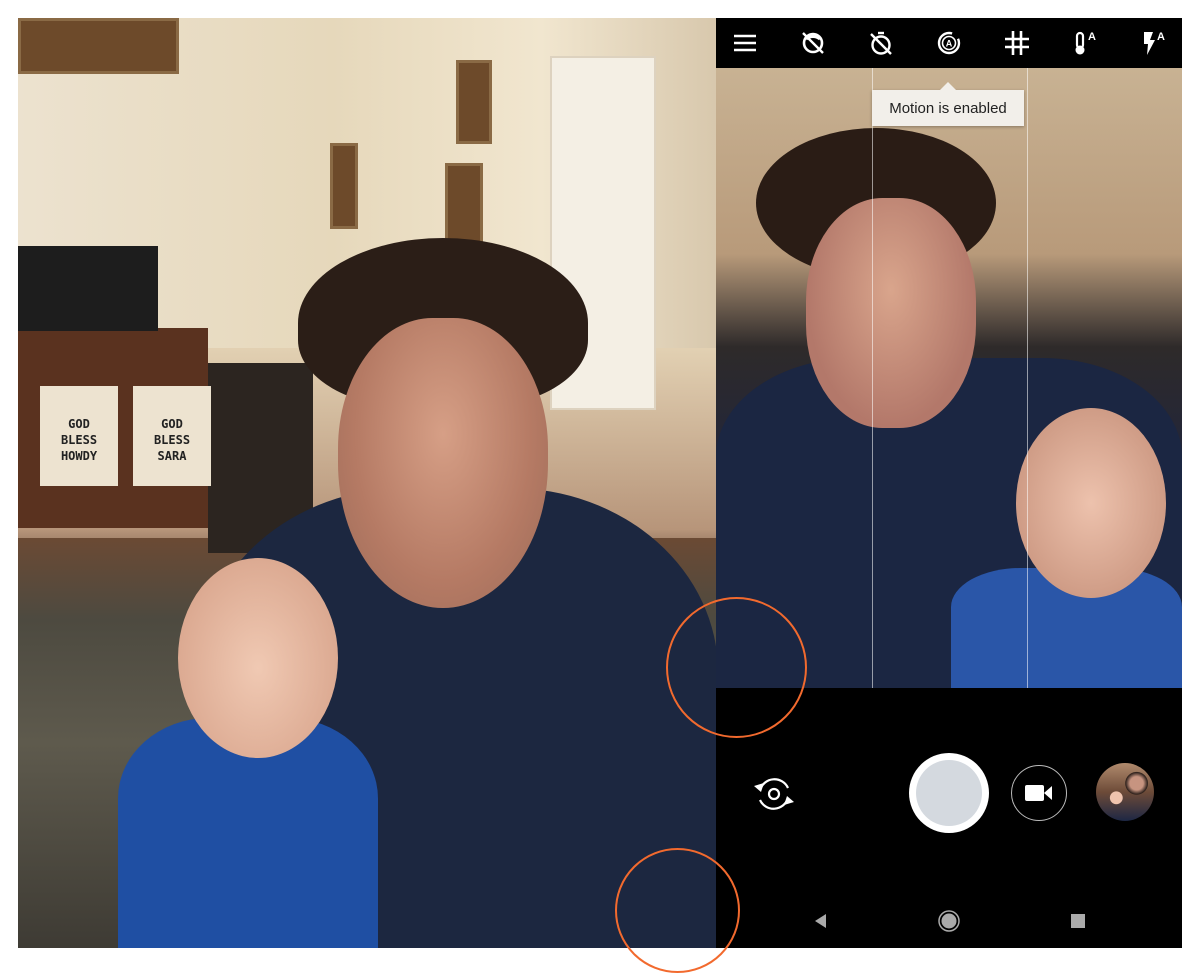 This screenshot has height=975, width=1200. I want to click on home-icon, so click(949, 921).